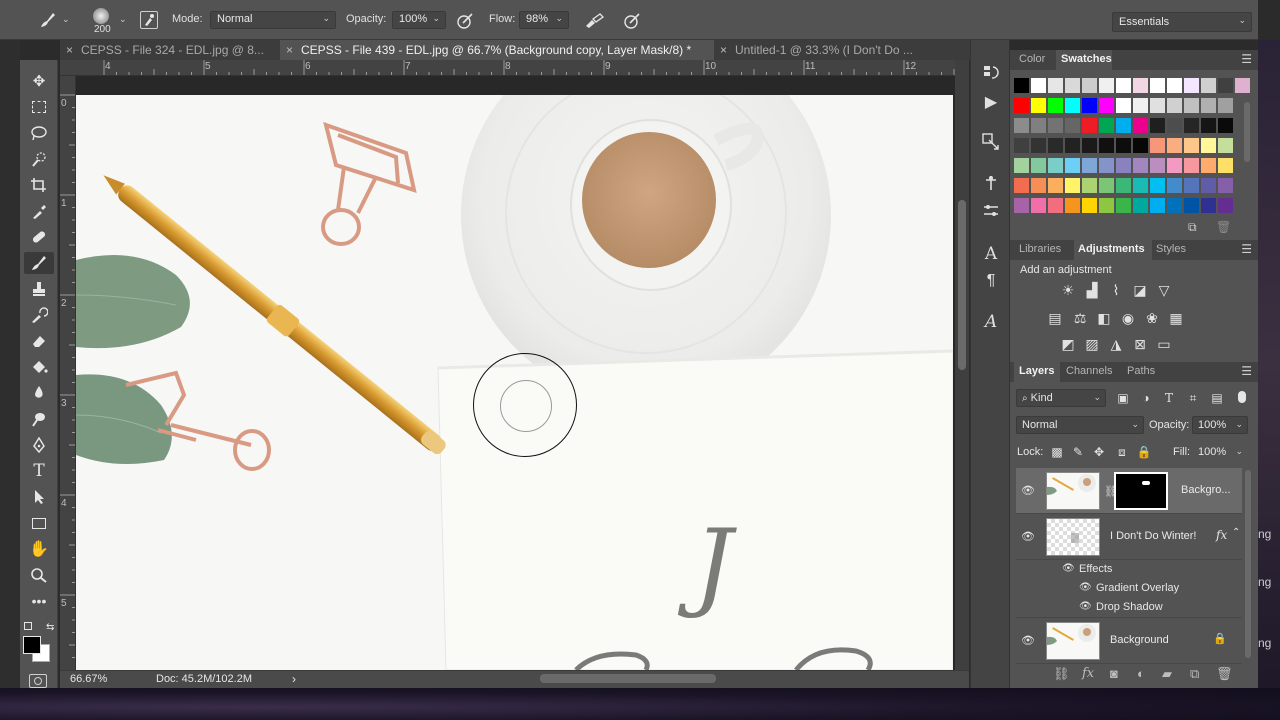  I want to click on color-lookup-icon: ▦, so click(1176, 318).